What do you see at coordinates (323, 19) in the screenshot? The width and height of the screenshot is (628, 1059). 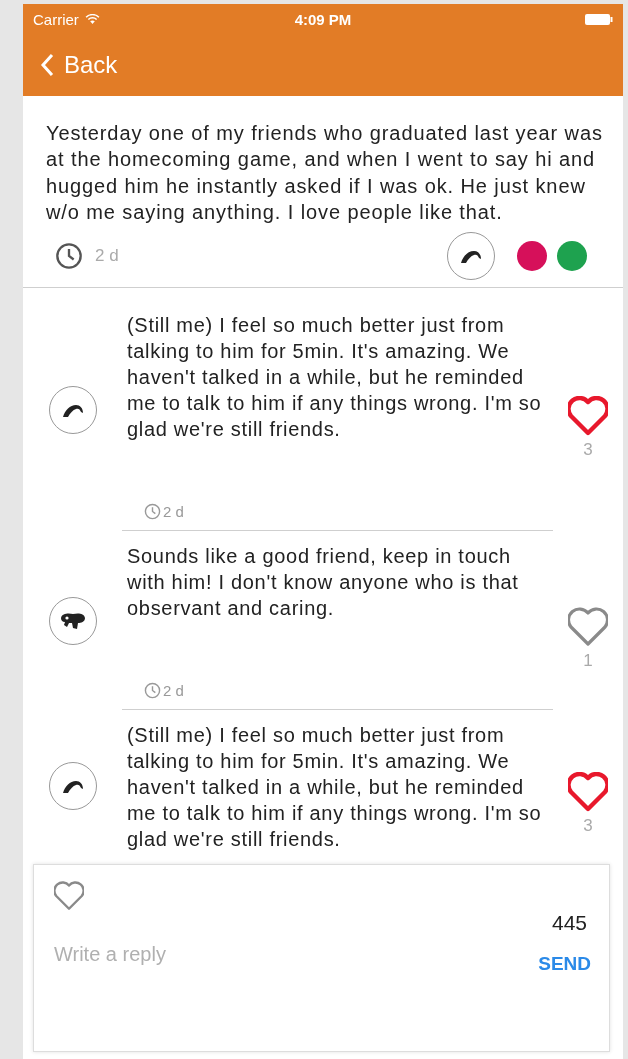 I see `status-time: 4:09 PM` at bounding box center [323, 19].